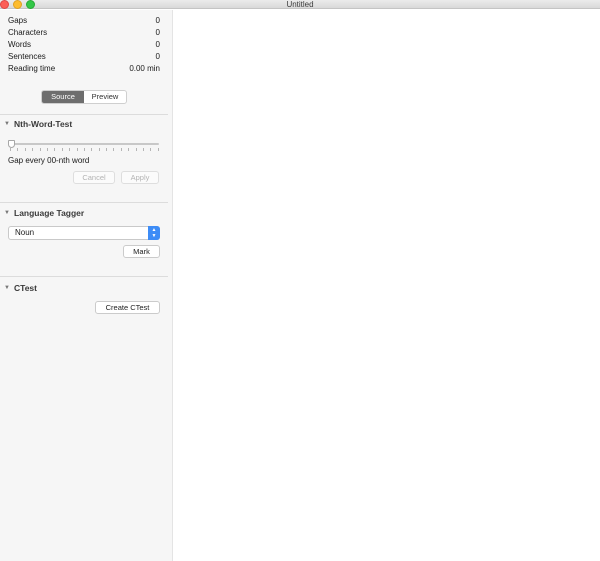  Describe the element at coordinates (49, 213) in the screenshot. I see `section-title: Language Tagger` at that location.